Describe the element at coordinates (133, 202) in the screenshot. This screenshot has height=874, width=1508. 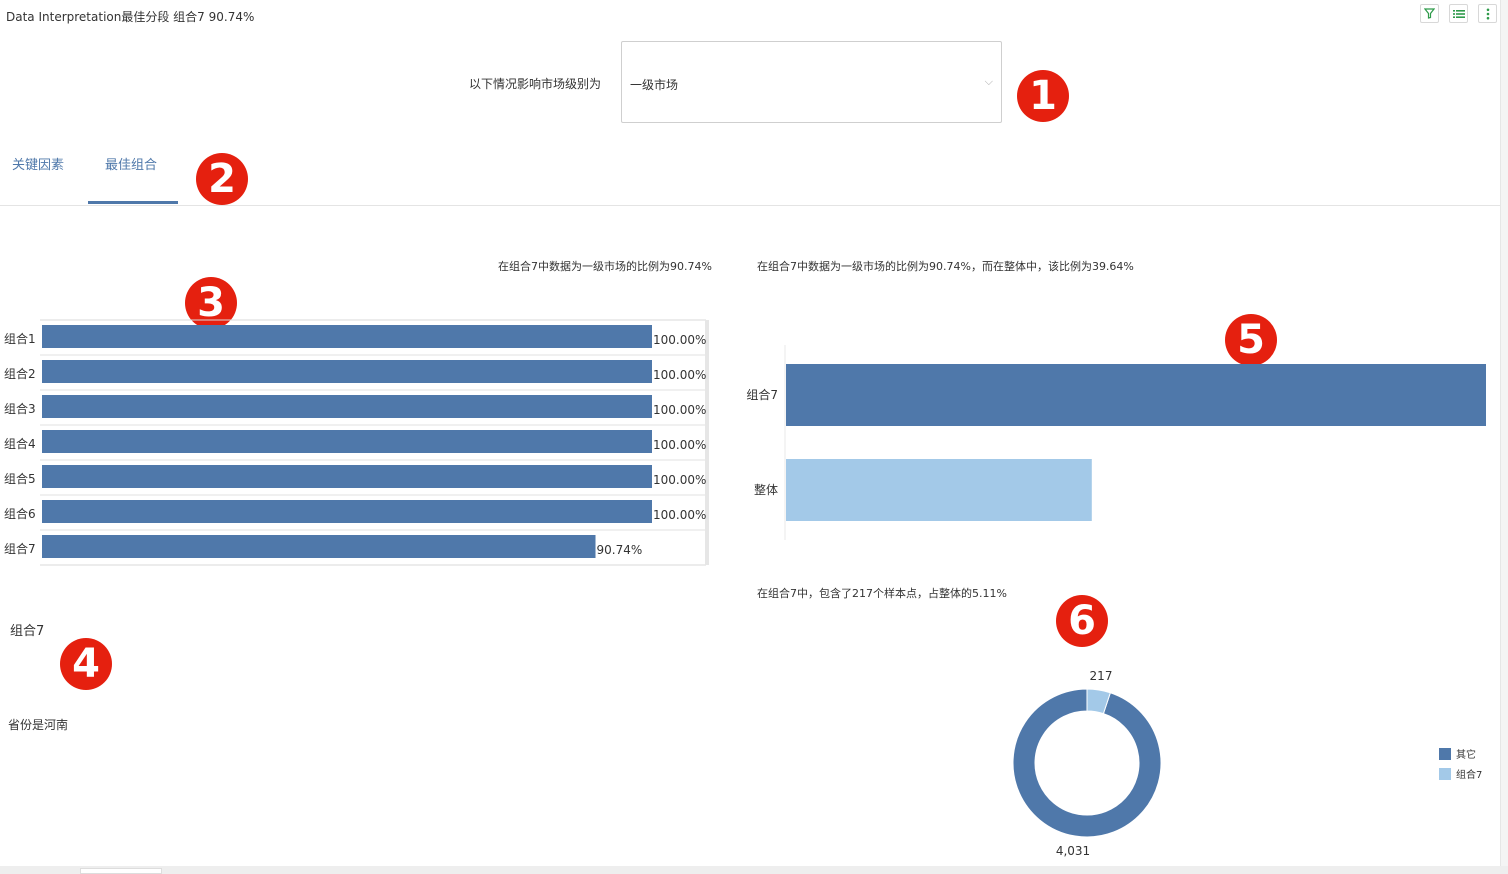
I see `active-tab-indicator` at that location.